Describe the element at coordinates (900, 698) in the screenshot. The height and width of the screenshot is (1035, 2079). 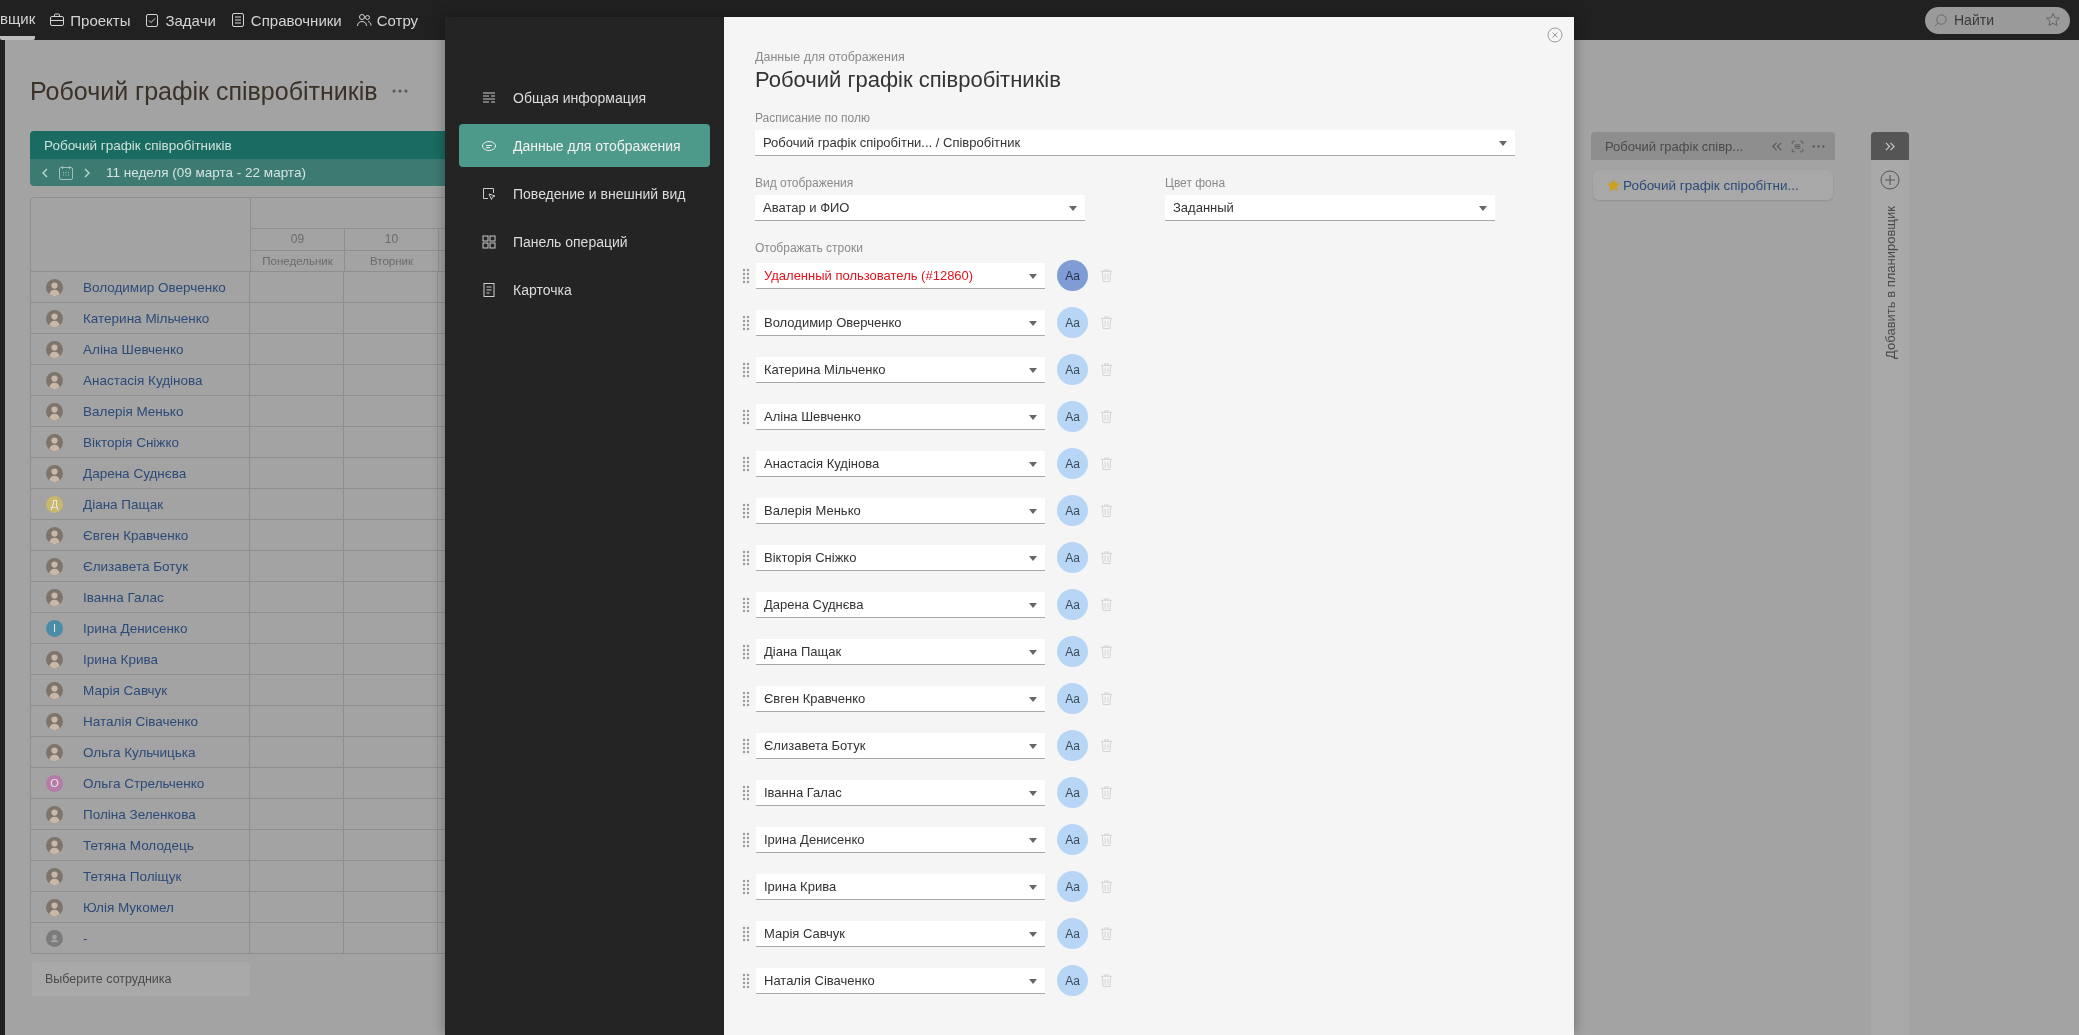
I see `employee-select: Євген Кравченко` at that location.